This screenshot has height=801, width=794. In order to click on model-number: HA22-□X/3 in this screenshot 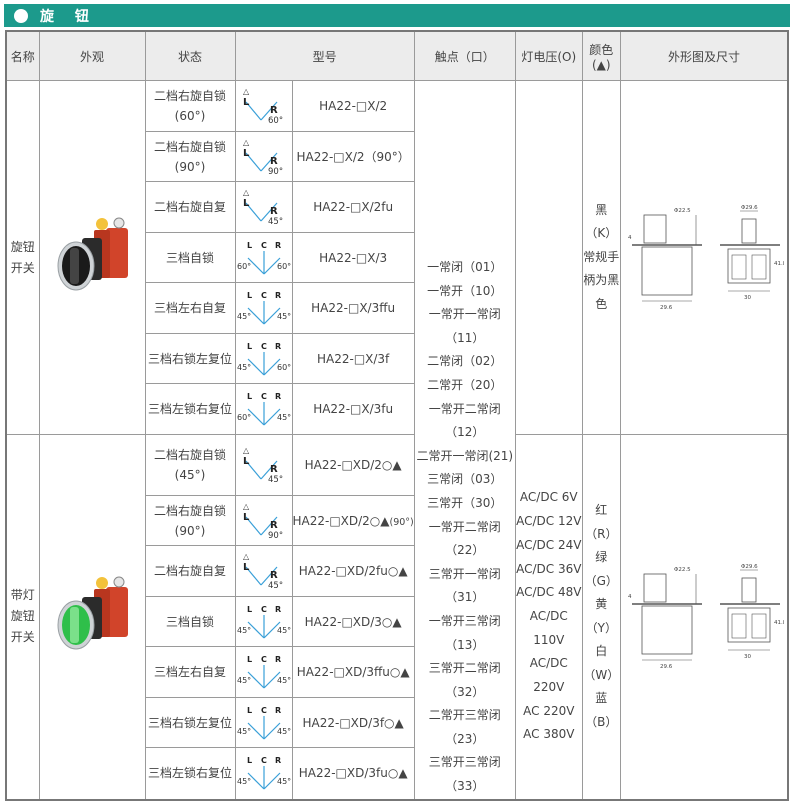, I will do `click(353, 257)`.